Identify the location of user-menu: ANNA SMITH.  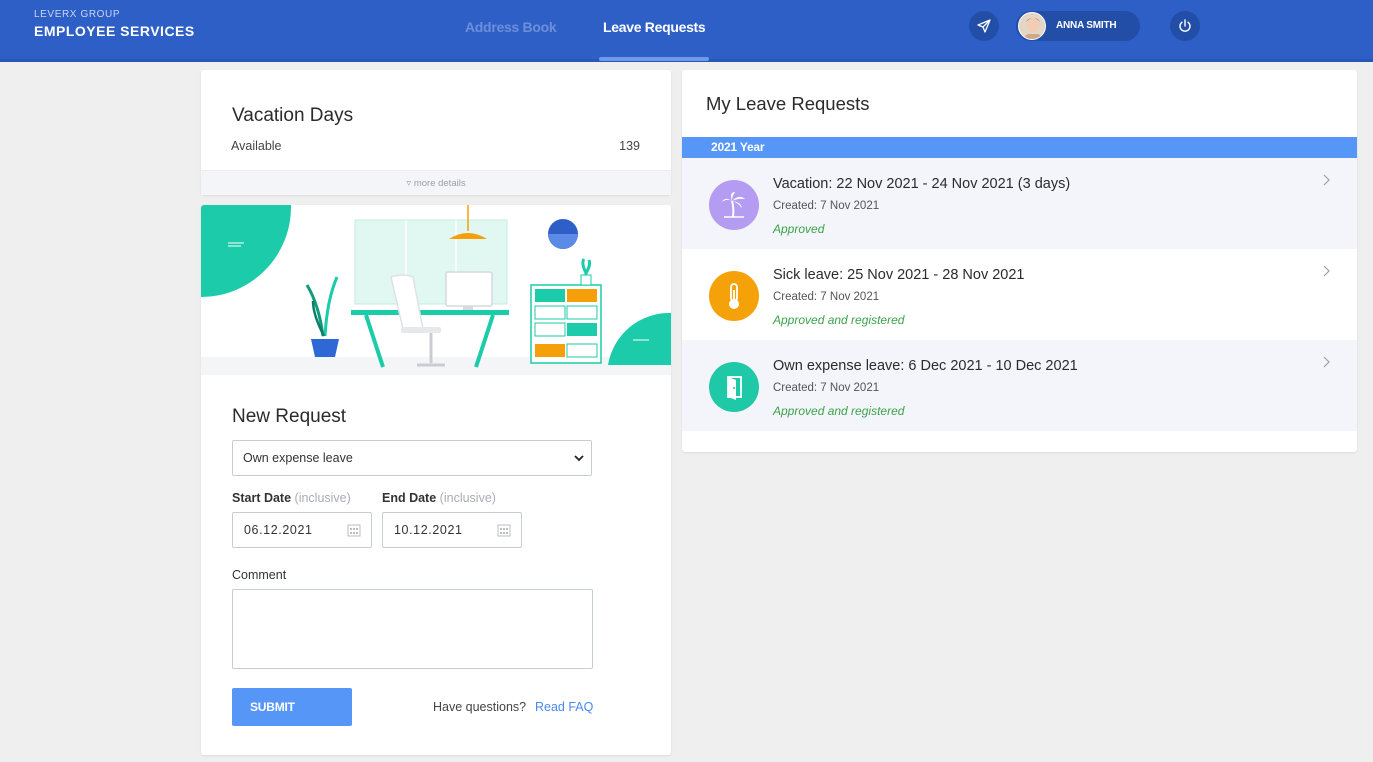
(1078, 26).